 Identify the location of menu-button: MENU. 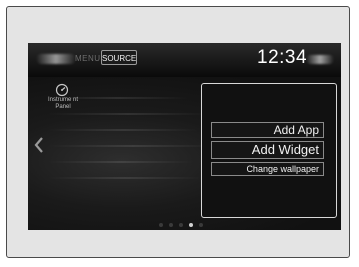
(88, 58).